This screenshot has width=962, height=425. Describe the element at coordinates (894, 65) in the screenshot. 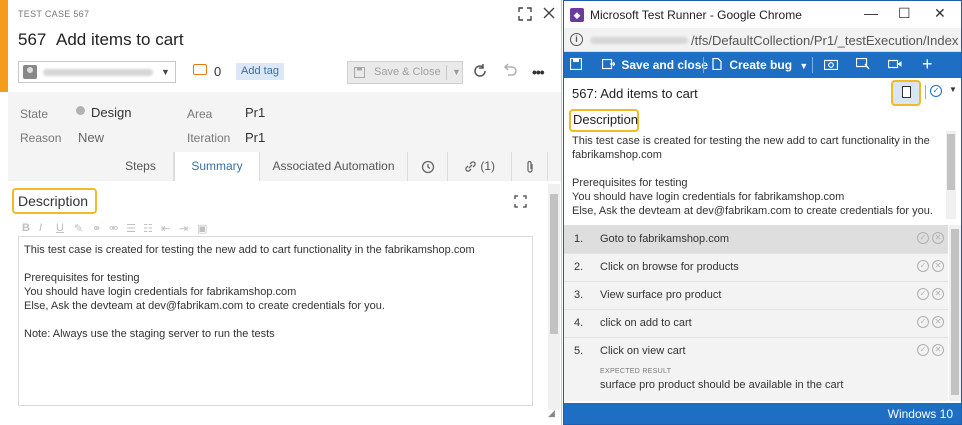

I see `record-screen-icon` at that location.